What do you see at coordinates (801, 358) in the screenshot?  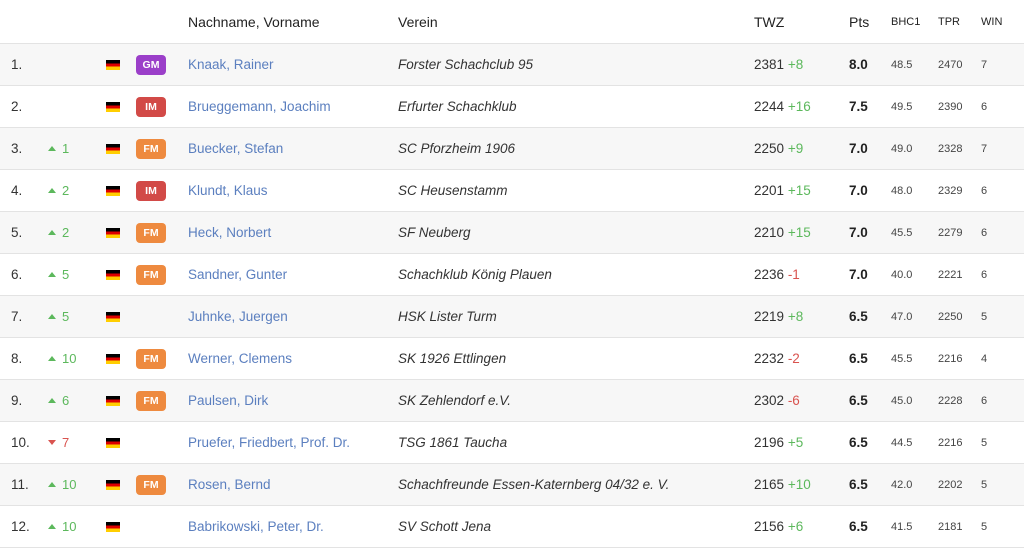 I see `twz-cell: 2232 -2` at bounding box center [801, 358].